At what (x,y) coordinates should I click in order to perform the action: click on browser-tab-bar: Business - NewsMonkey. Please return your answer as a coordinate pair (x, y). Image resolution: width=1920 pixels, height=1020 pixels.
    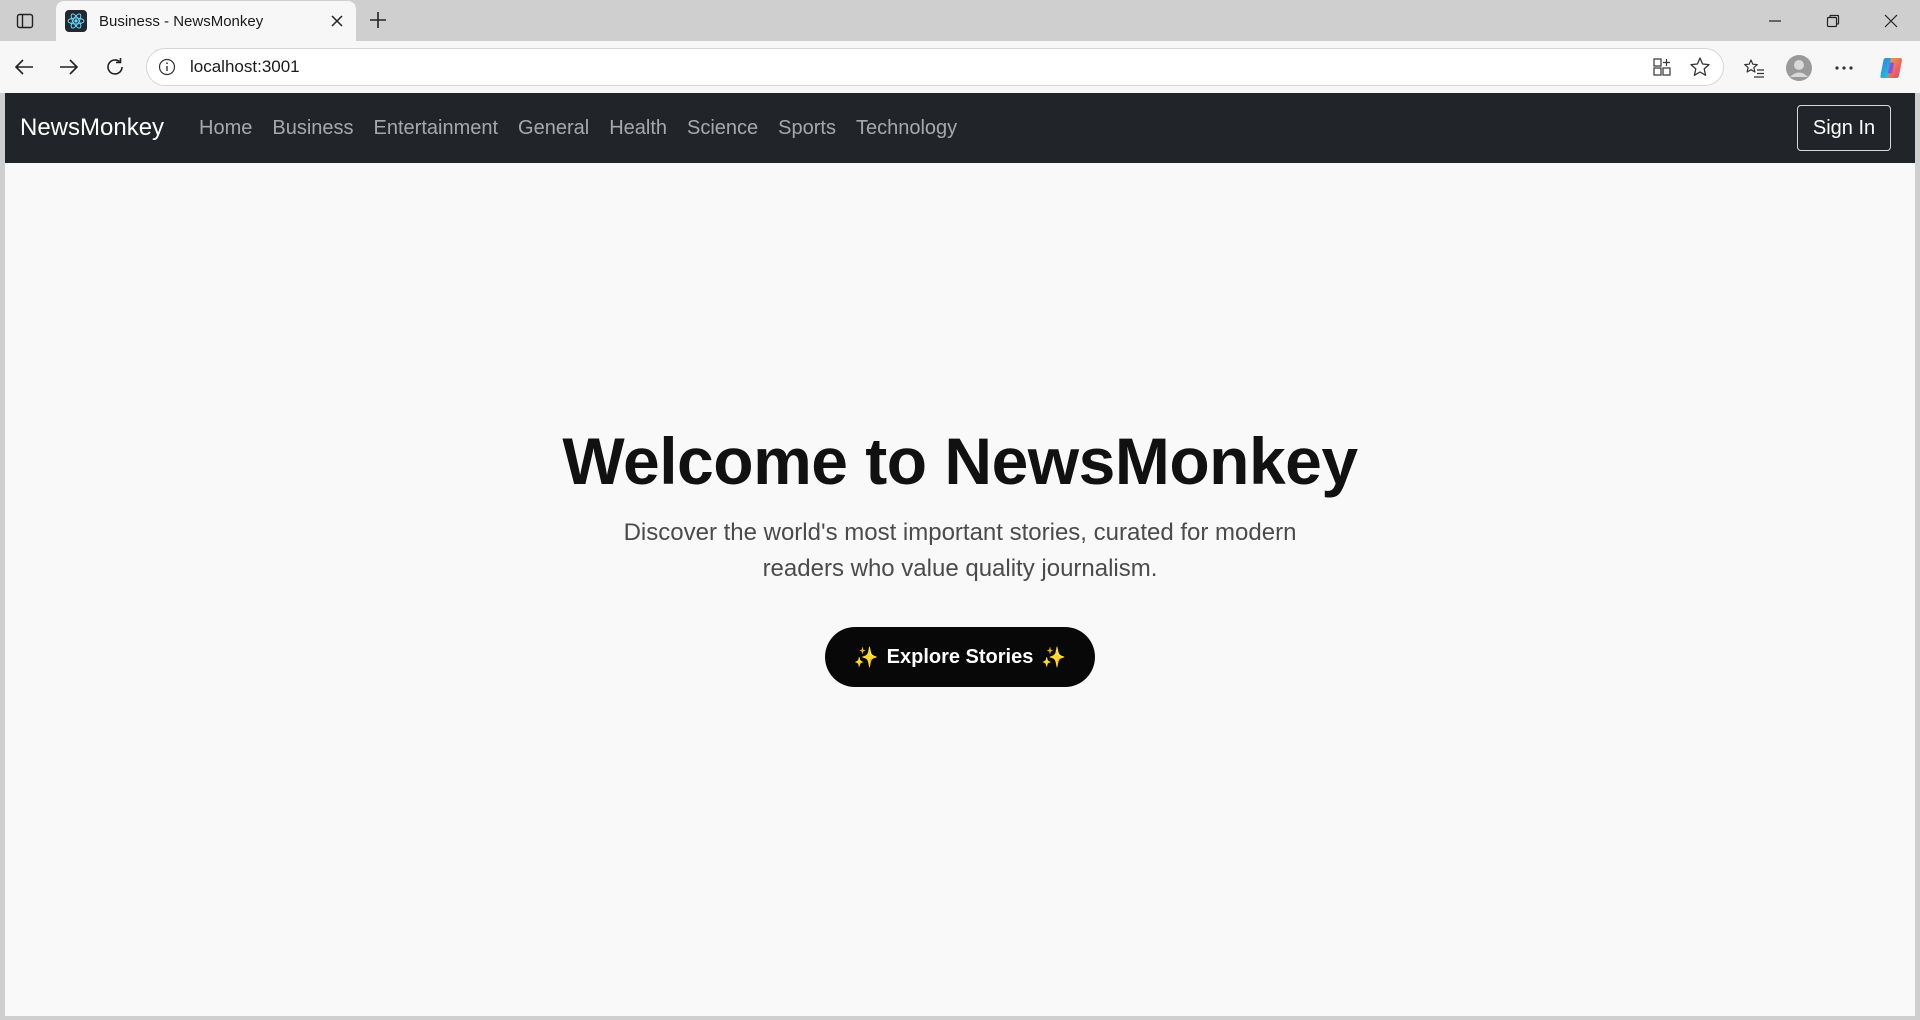
    Looking at the image, I should click on (960, 20).